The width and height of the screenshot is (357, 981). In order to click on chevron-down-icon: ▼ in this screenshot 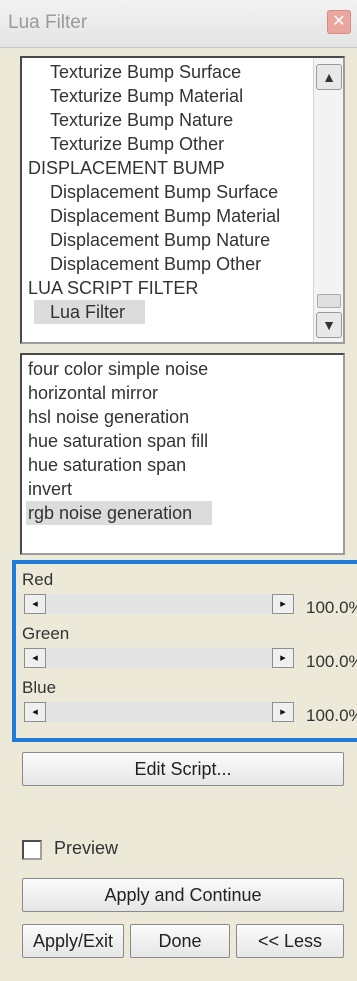, I will do `click(329, 325)`.